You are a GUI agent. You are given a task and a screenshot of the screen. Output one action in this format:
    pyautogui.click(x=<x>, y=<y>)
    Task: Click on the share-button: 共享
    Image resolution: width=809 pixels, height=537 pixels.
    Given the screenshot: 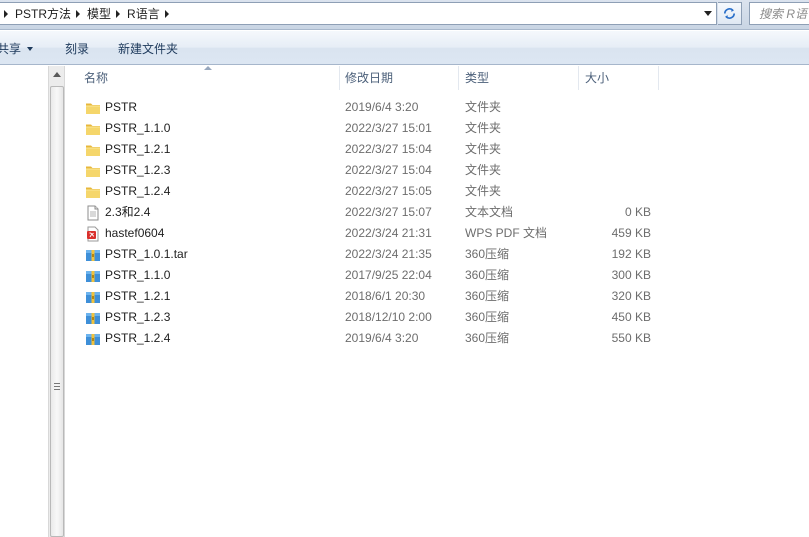 What is the action you would take?
    pyautogui.click(x=17, y=48)
    